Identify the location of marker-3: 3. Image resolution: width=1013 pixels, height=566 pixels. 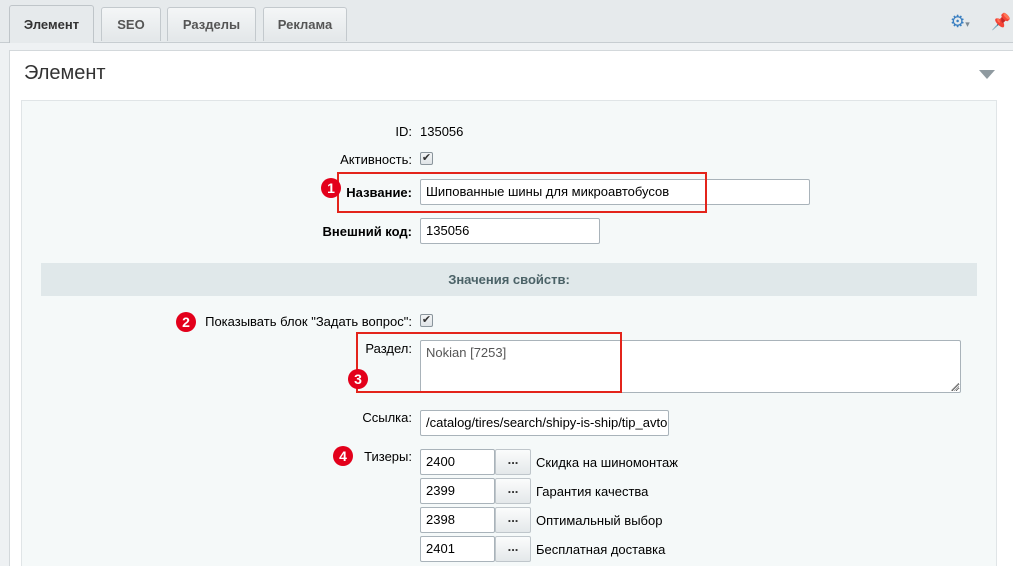
(358, 379).